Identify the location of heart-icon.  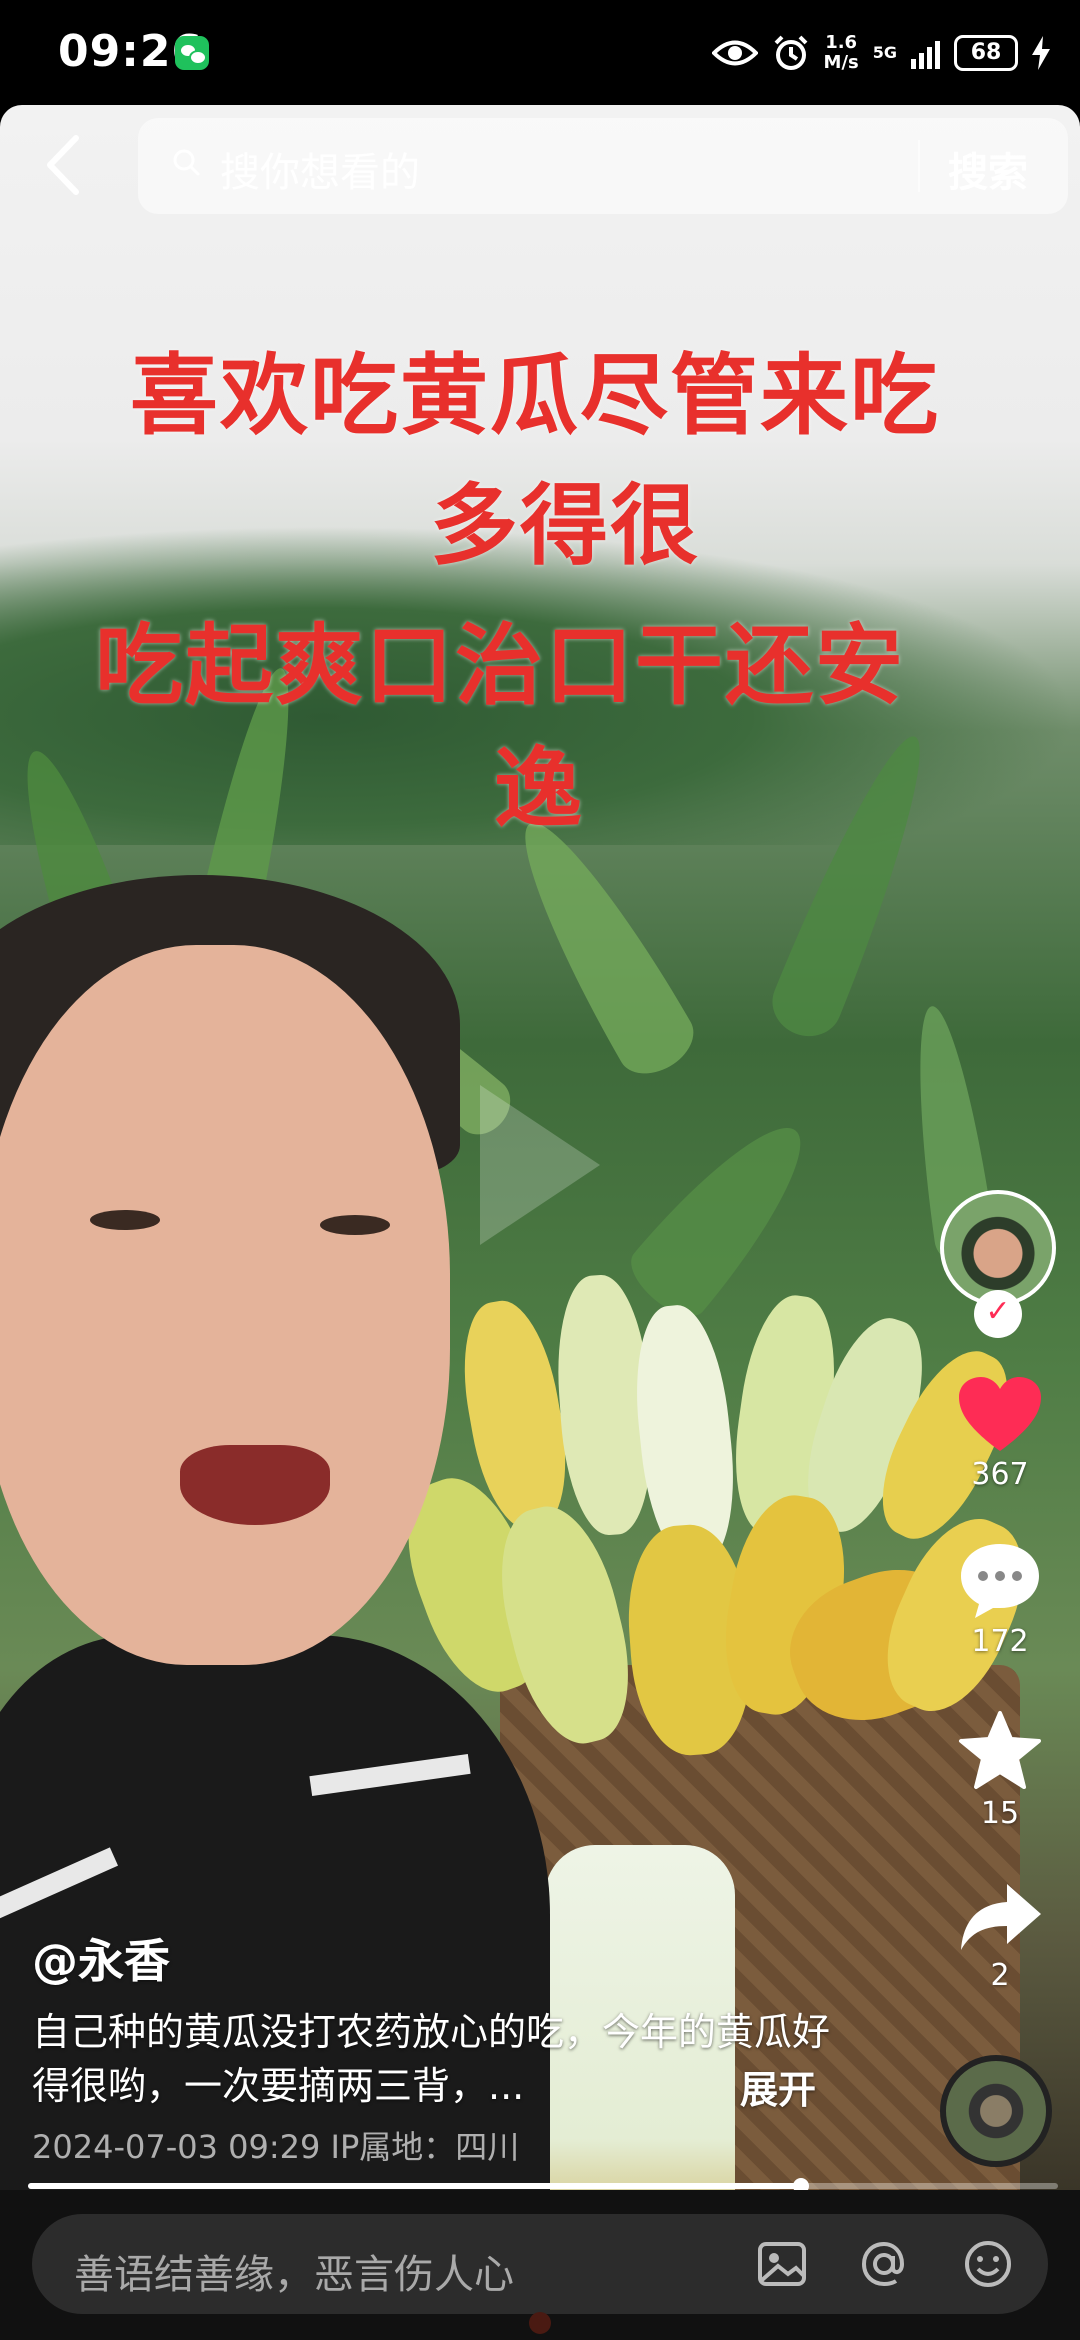
(1000, 1414).